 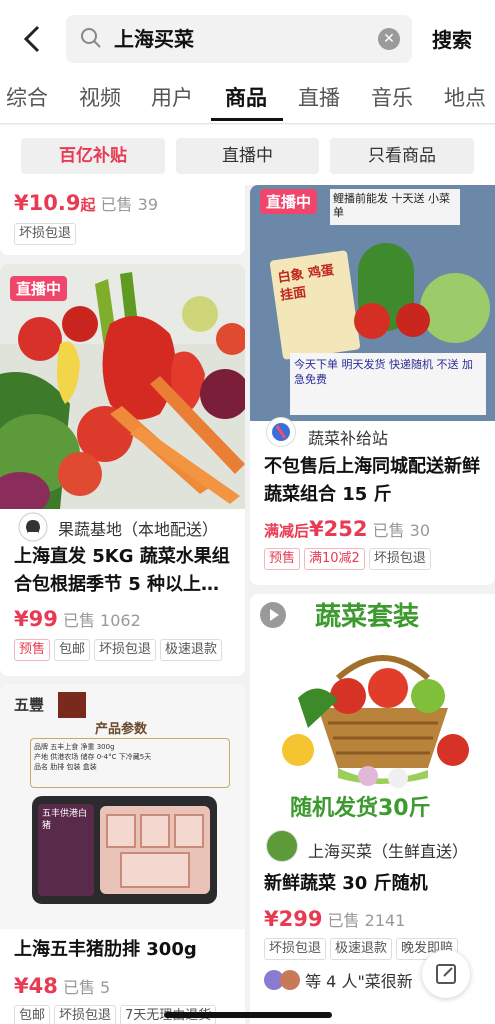 I want to click on vegetable-basket, so click(x=375, y=721).